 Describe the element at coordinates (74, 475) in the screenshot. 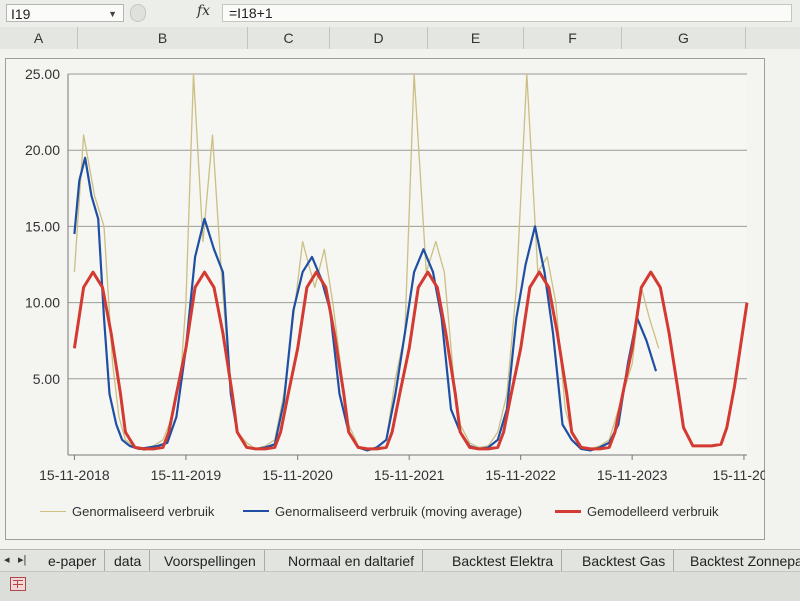

I see `x-tick-label: 15-11-2018` at that location.